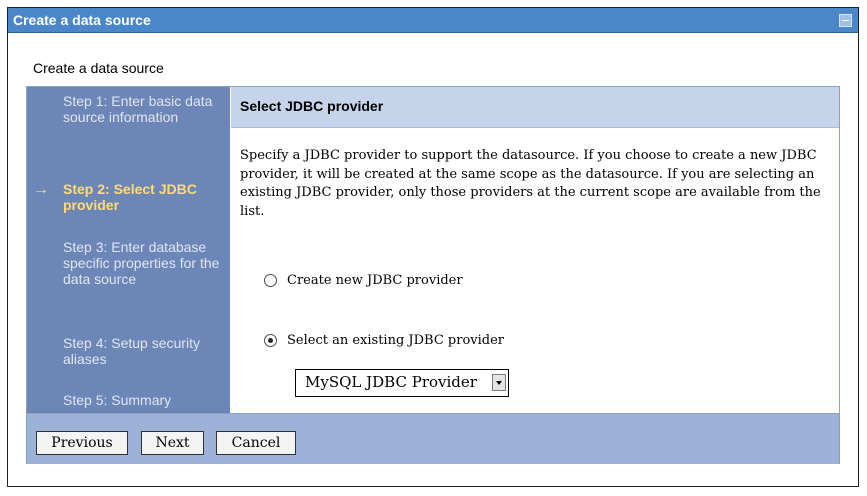 The height and width of the screenshot is (496, 867). I want to click on select-existing-provider-option: Select an existing JDBC provider, so click(384, 340).